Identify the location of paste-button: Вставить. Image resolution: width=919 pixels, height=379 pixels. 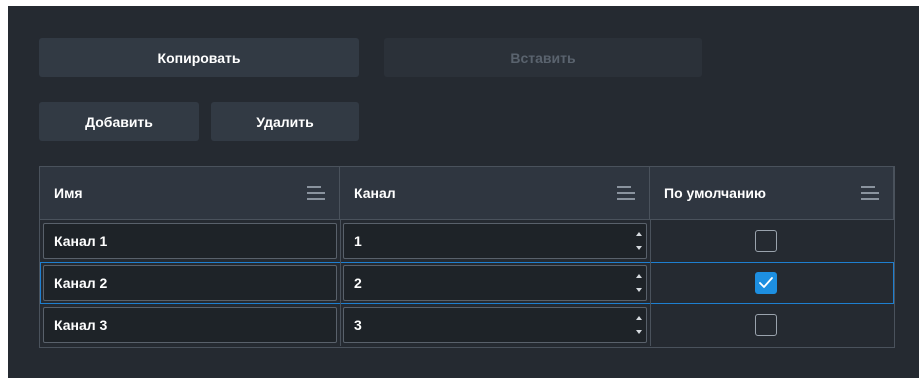
(543, 57).